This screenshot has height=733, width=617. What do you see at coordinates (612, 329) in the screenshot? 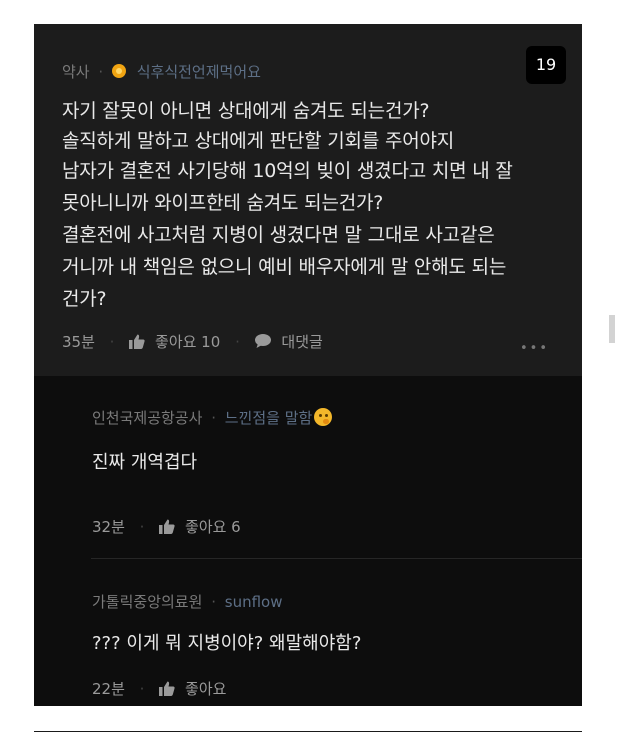
I see `scrollbar-handle` at bounding box center [612, 329].